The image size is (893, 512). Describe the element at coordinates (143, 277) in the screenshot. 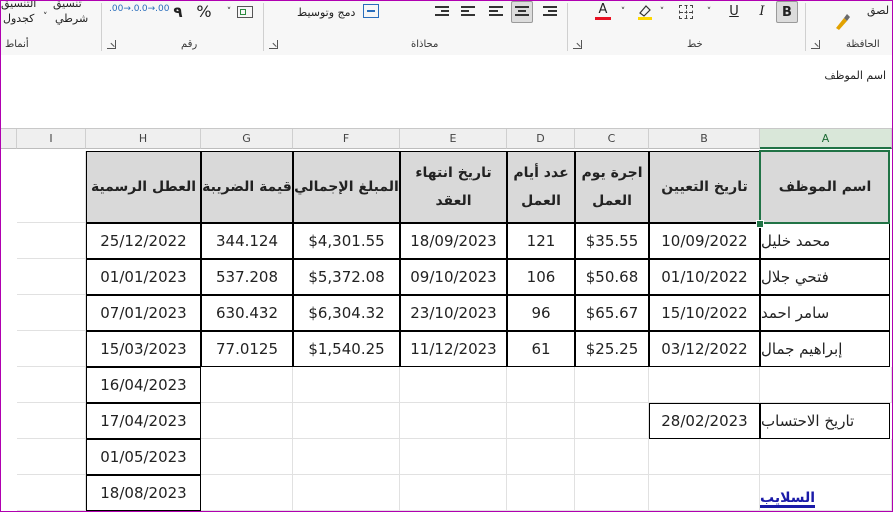

I see `cell-holiday: 01/01/2023` at that location.